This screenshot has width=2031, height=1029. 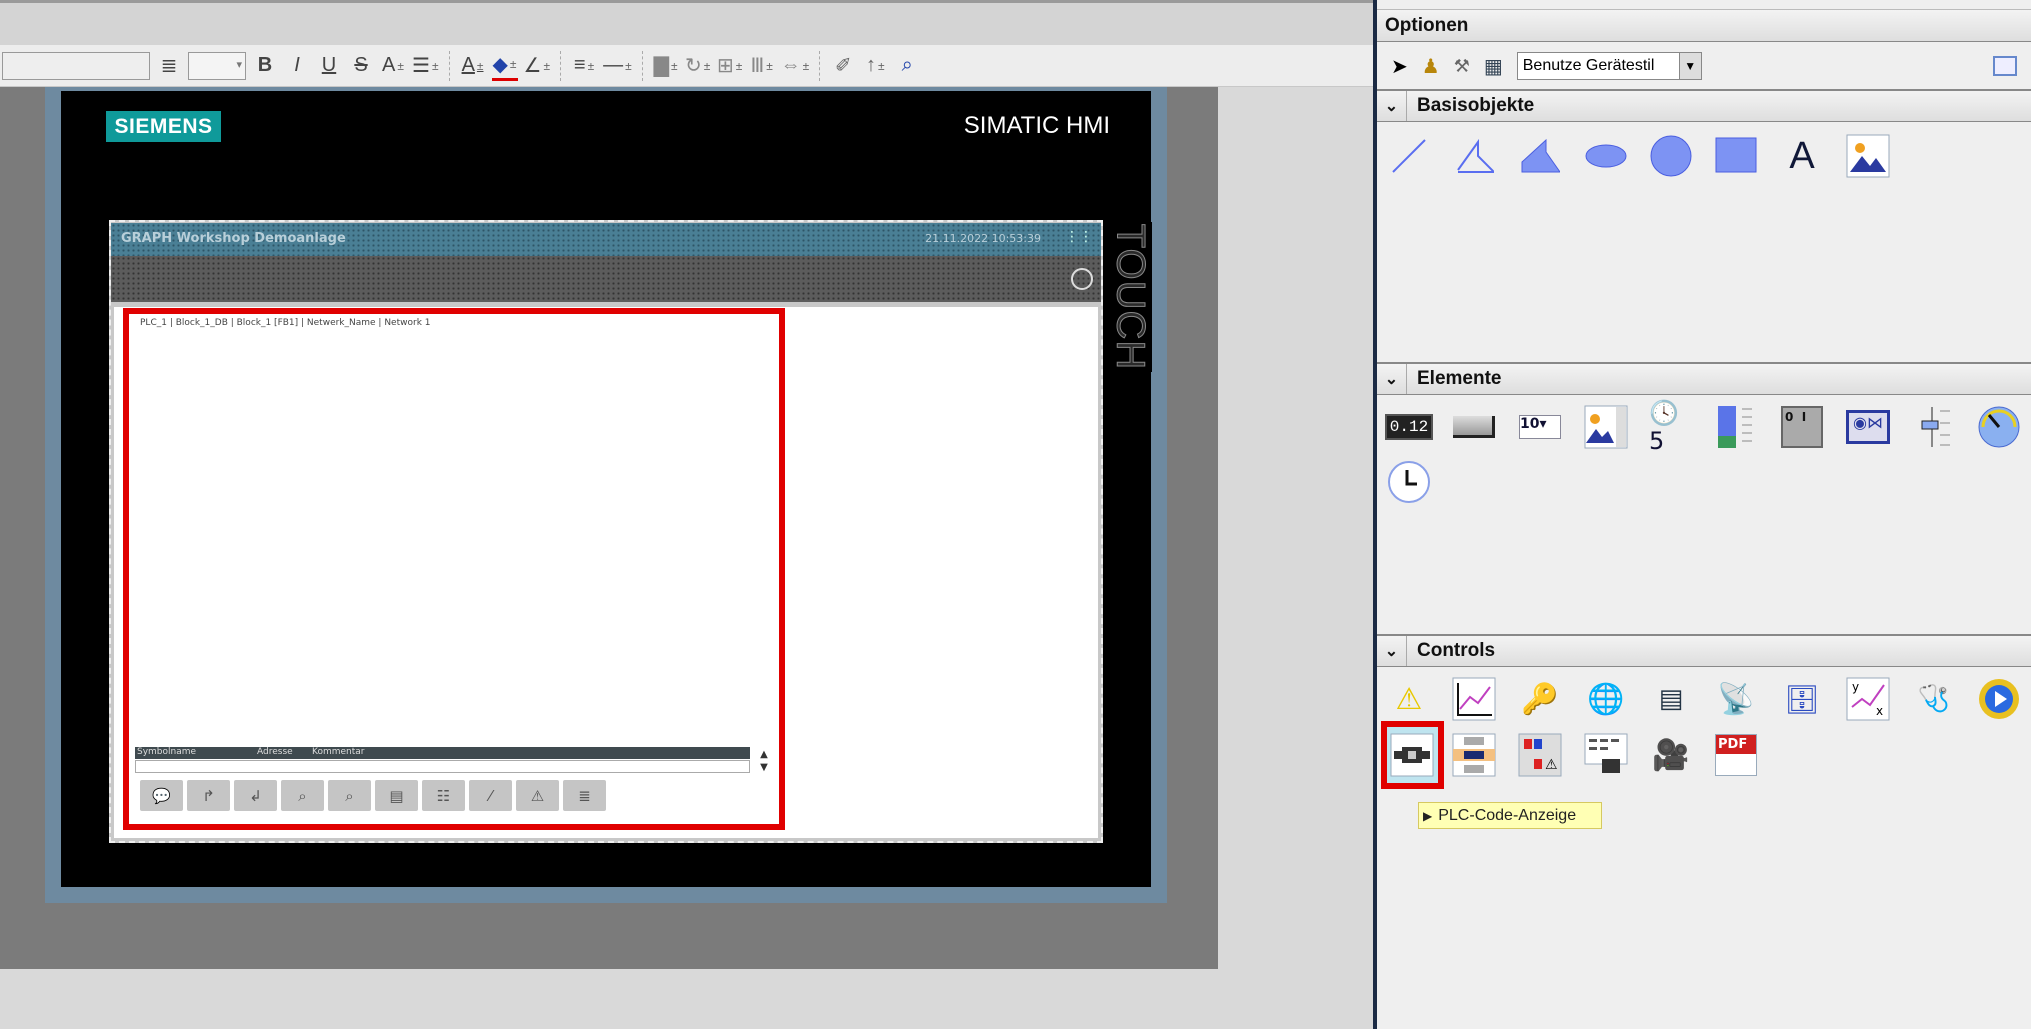 What do you see at coordinates (195, 753) in the screenshot?
I see `column-symbolname: Symbolname` at bounding box center [195, 753].